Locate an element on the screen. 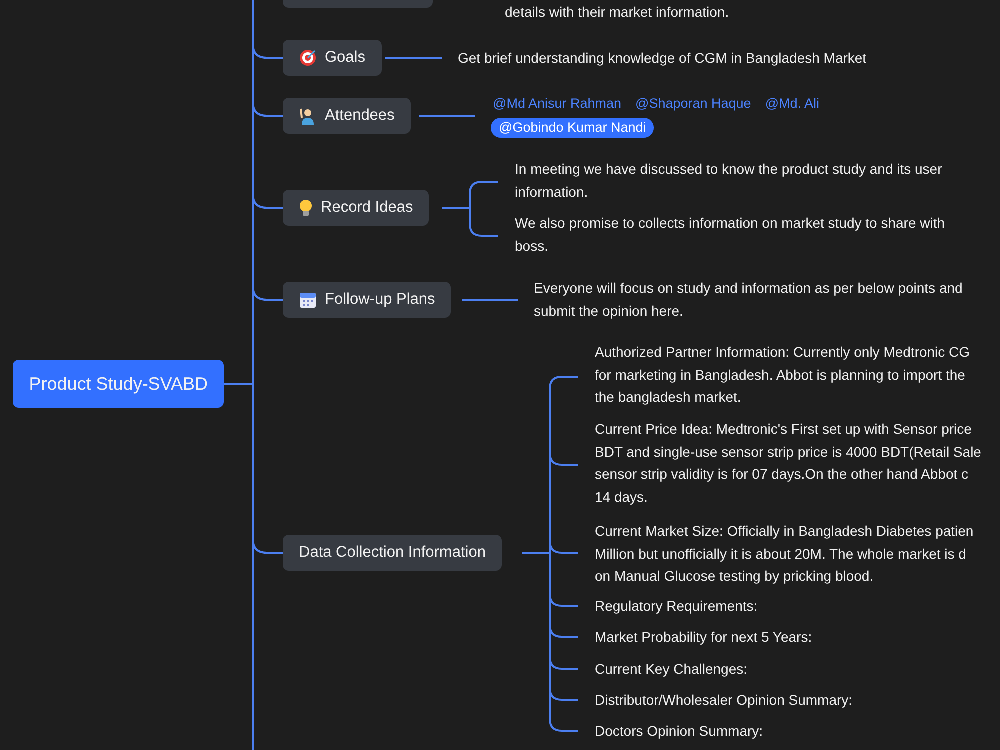 The height and width of the screenshot is (750, 1000). mention-tag: @Md Anisur Rahman is located at coordinates (557, 104).